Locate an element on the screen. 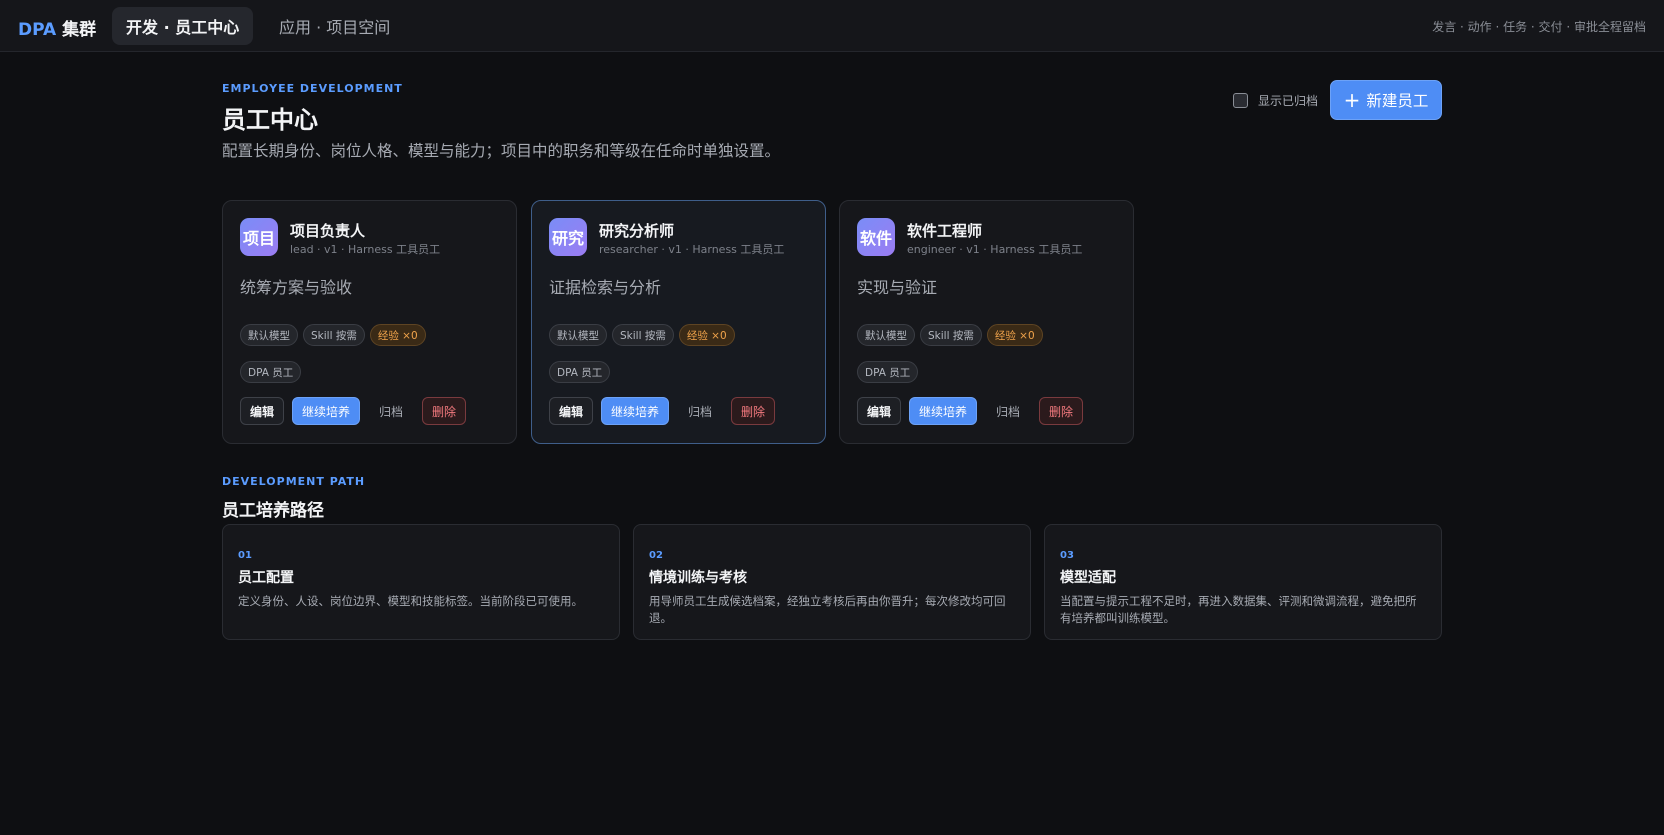 The image size is (1664, 835). new-employee-label: 新建员工 is located at coordinates (1397, 101).